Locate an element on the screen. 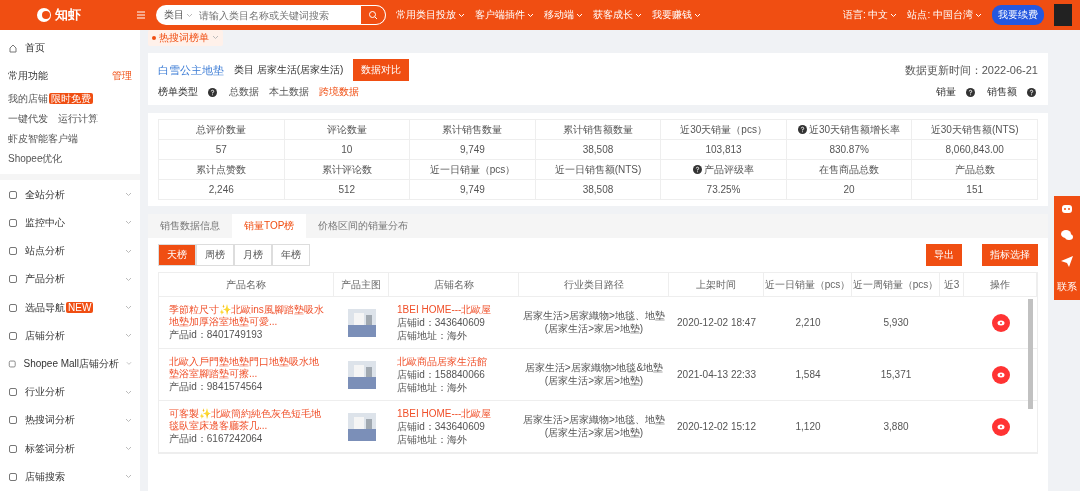  category-path-sub: (居家生活>家居>地墊) is located at coordinates (594, 381).